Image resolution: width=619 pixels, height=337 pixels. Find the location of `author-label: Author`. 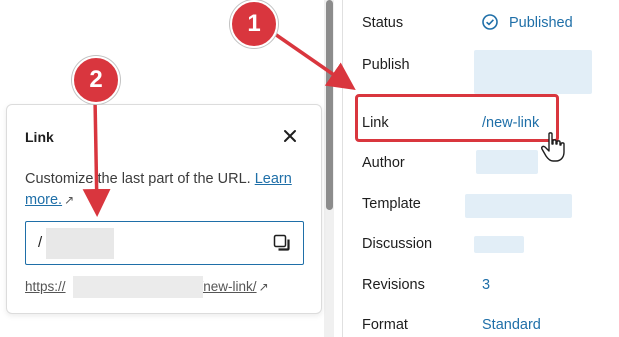

author-label: Author is located at coordinates (383, 163).